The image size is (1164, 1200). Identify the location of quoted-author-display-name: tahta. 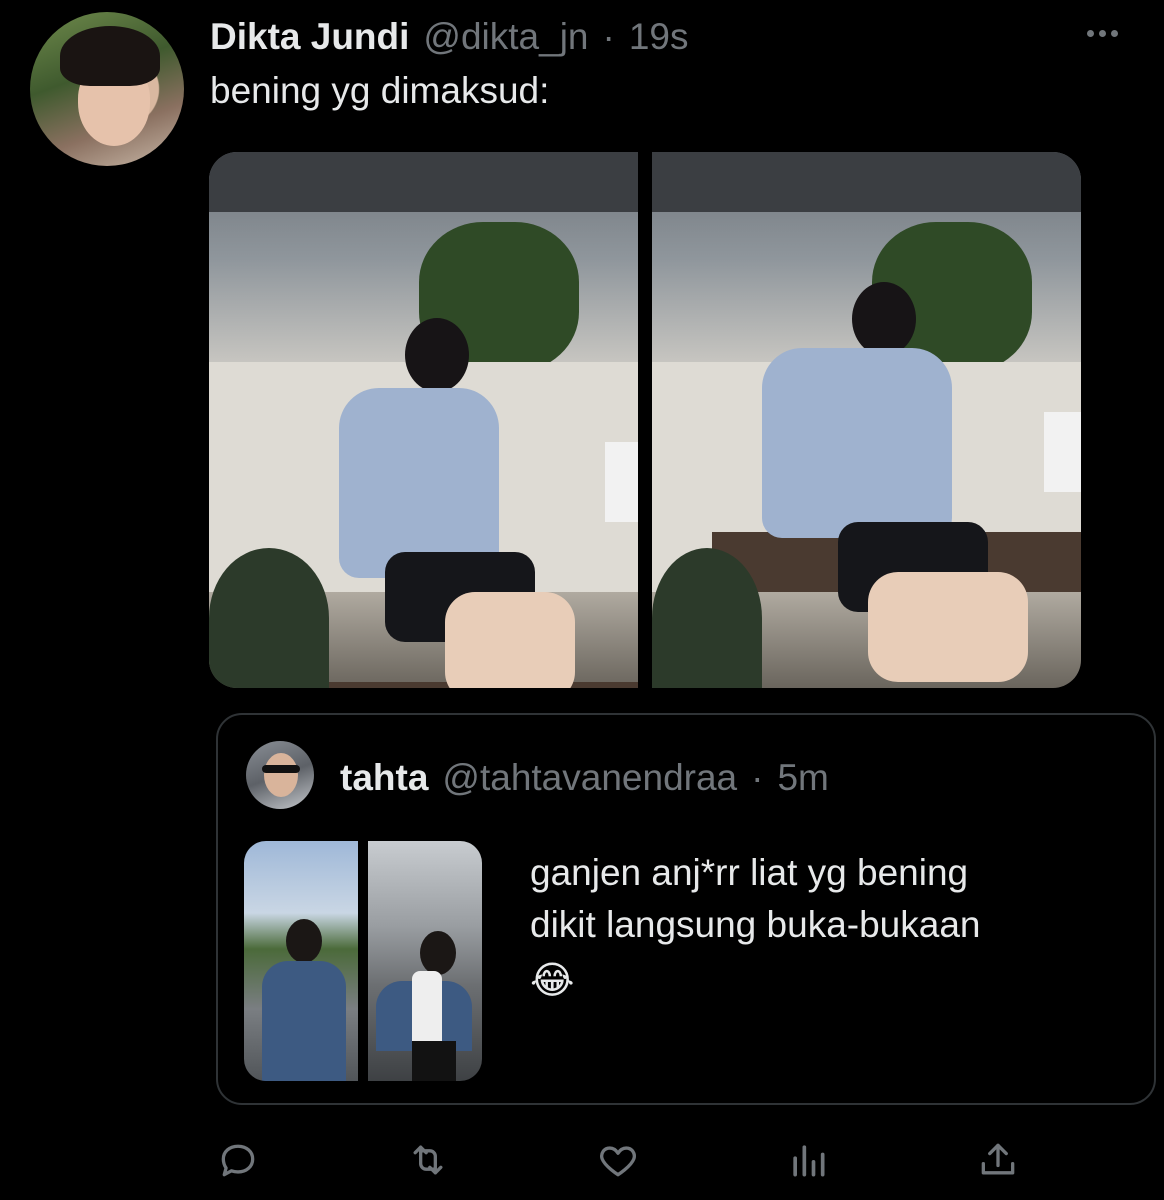
(384, 778).